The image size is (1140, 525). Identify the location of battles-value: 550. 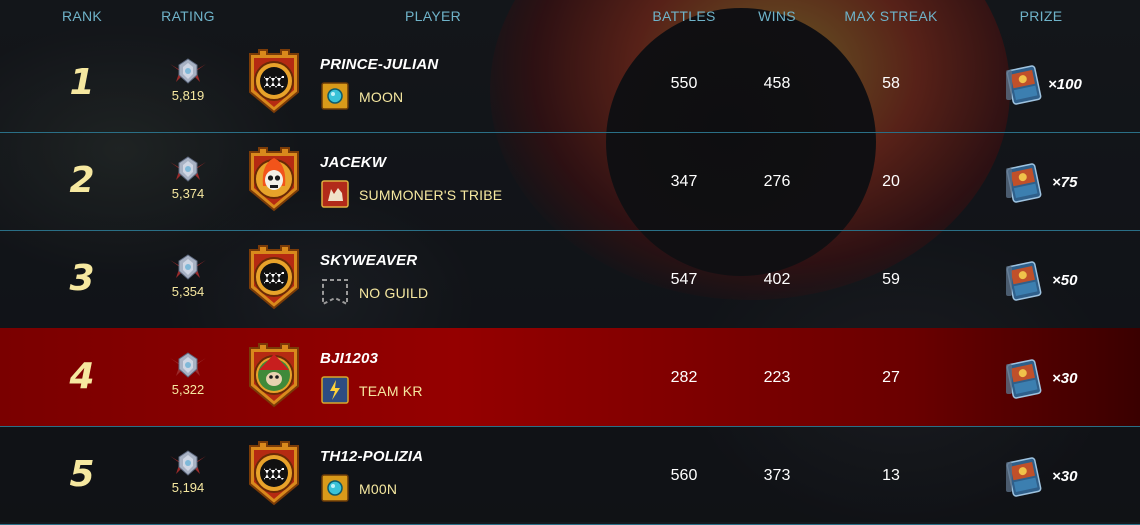
(684, 83).